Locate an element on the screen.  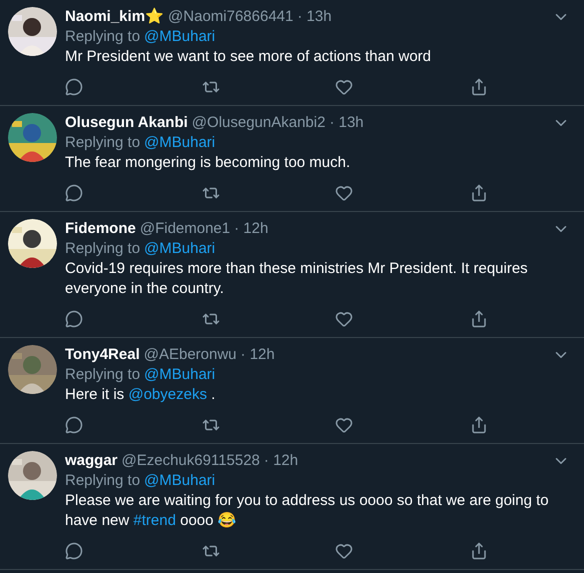
tweet-link: #trend is located at coordinates (154, 520).